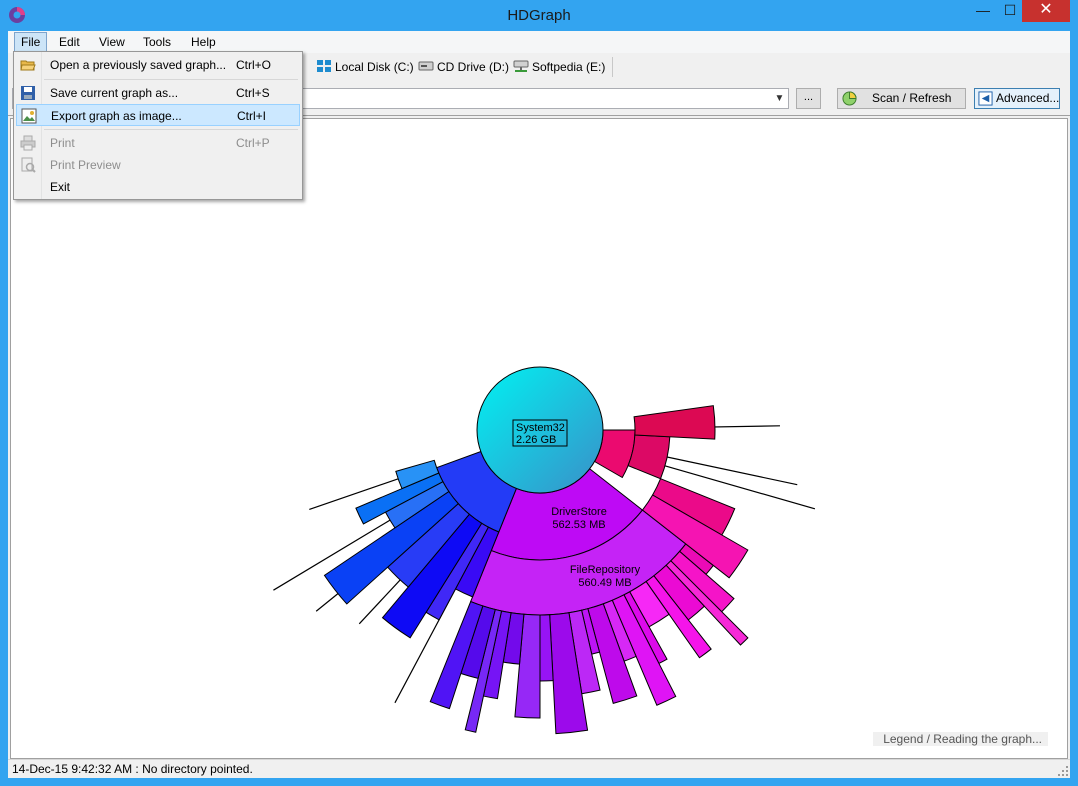 The image size is (1078, 786). What do you see at coordinates (1010, 11) in the screenshot?
I see `maximize-button: ☐` at bounding box center [1010, 11].